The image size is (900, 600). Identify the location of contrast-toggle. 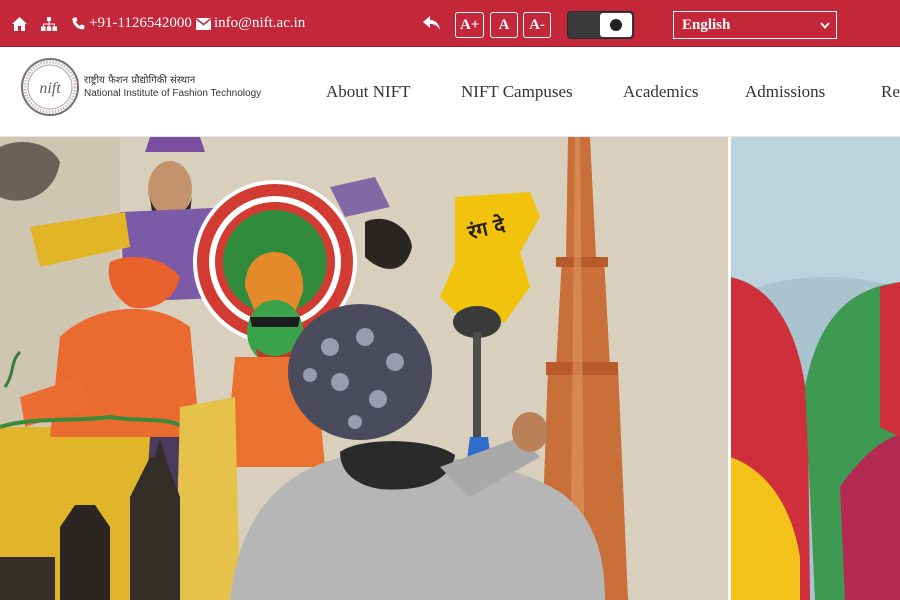
(600, 25).